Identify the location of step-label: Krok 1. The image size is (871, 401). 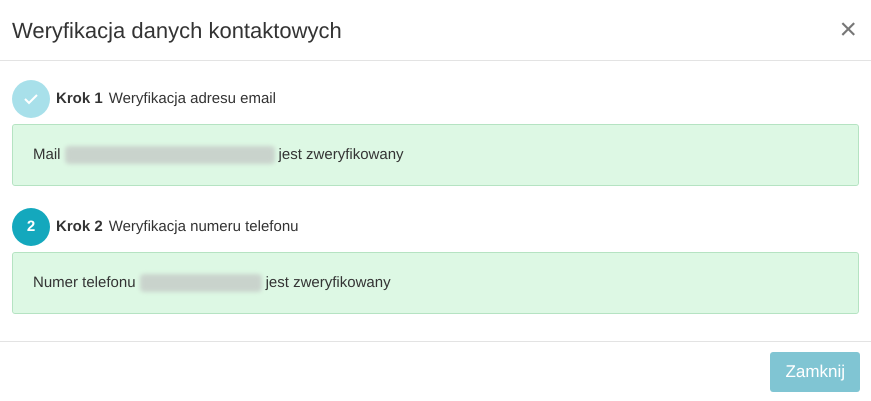
(79, 98).